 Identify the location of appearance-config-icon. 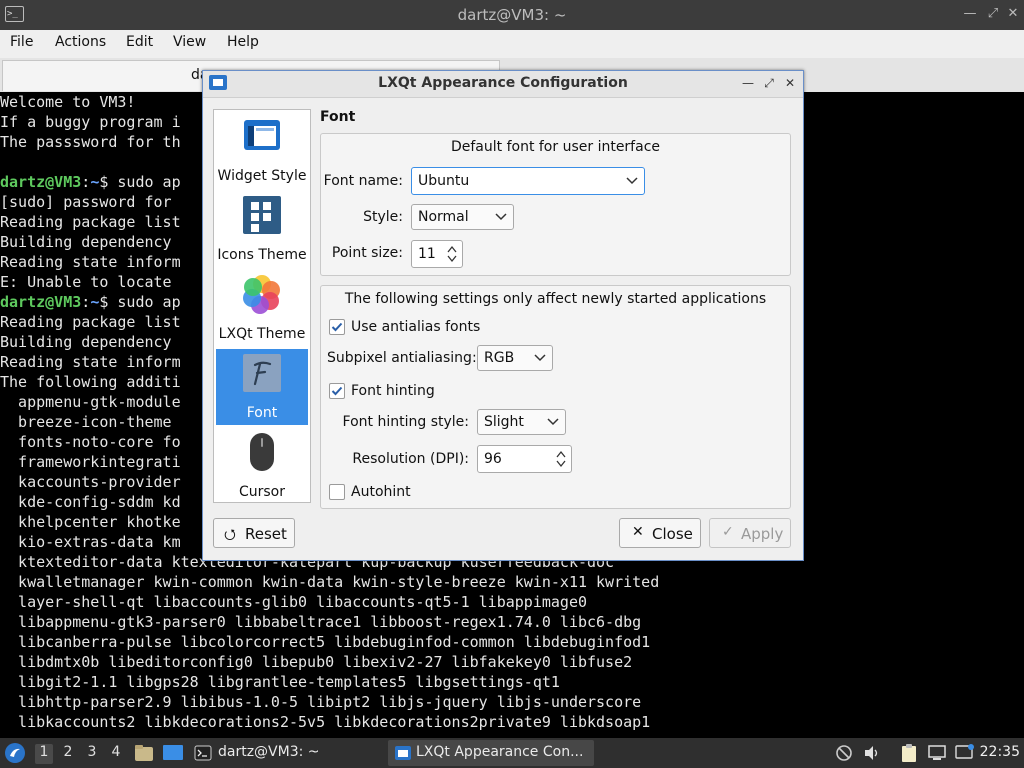
(403, 753).